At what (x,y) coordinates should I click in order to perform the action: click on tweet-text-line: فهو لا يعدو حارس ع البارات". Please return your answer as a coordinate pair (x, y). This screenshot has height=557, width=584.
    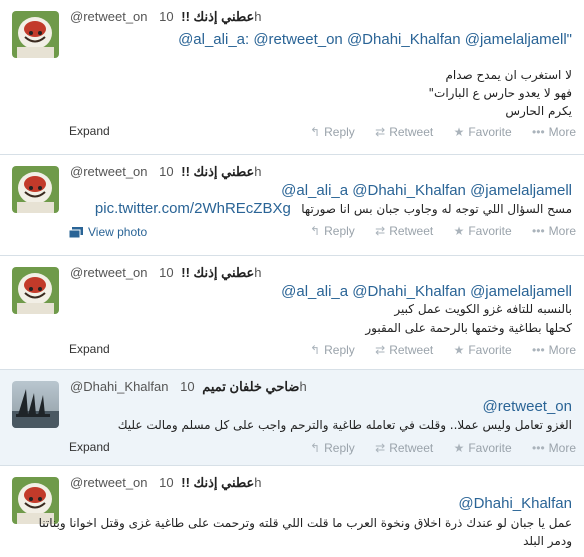
    Looking at the image, I should click on (500, 93).